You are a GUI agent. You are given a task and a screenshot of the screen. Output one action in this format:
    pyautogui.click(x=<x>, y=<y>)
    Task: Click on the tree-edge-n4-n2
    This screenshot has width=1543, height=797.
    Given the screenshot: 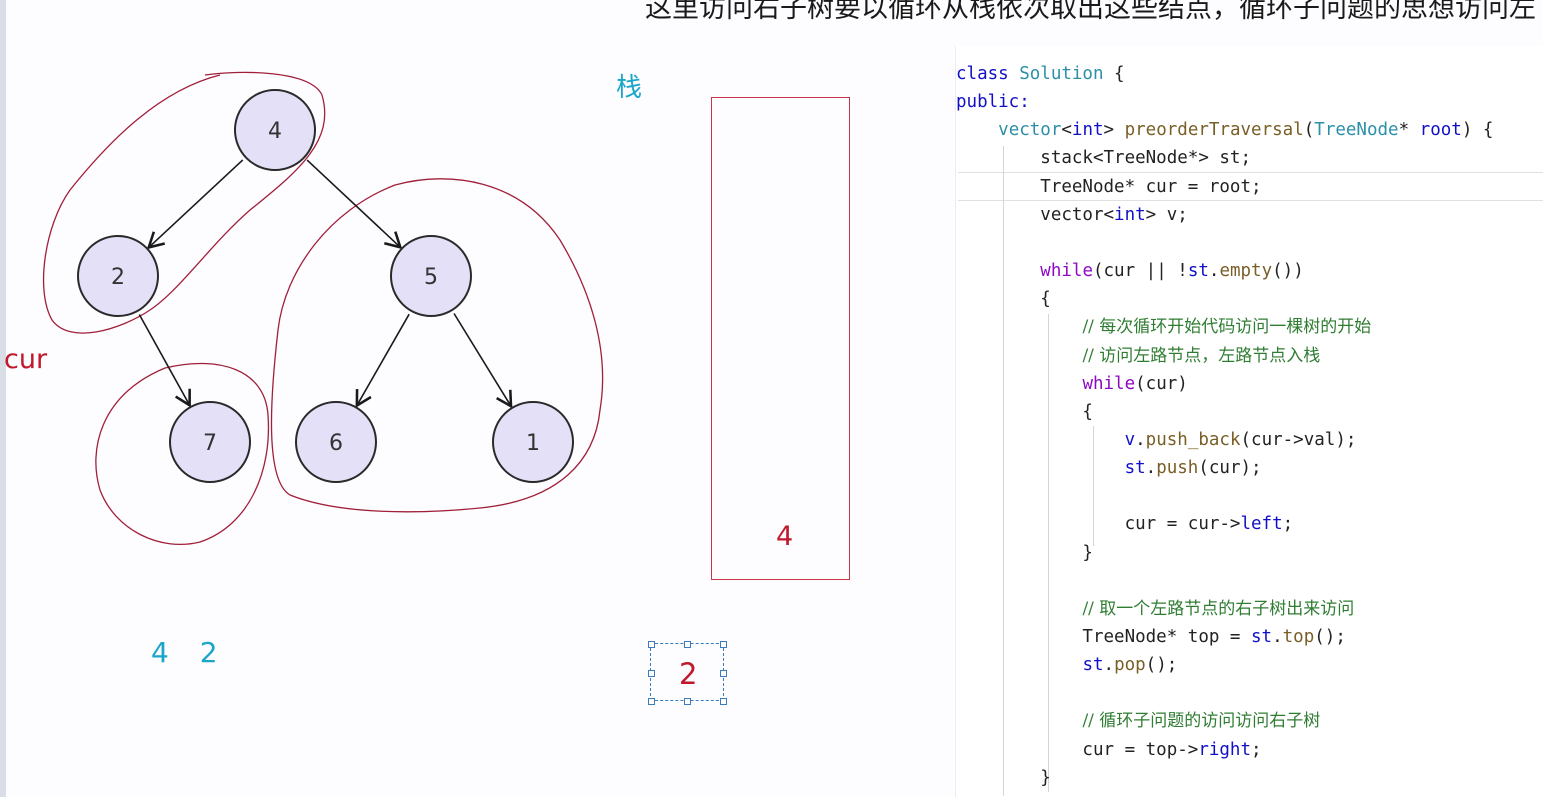 What is the action you would take?
    pyautogui.click(x=195, y=204)
    